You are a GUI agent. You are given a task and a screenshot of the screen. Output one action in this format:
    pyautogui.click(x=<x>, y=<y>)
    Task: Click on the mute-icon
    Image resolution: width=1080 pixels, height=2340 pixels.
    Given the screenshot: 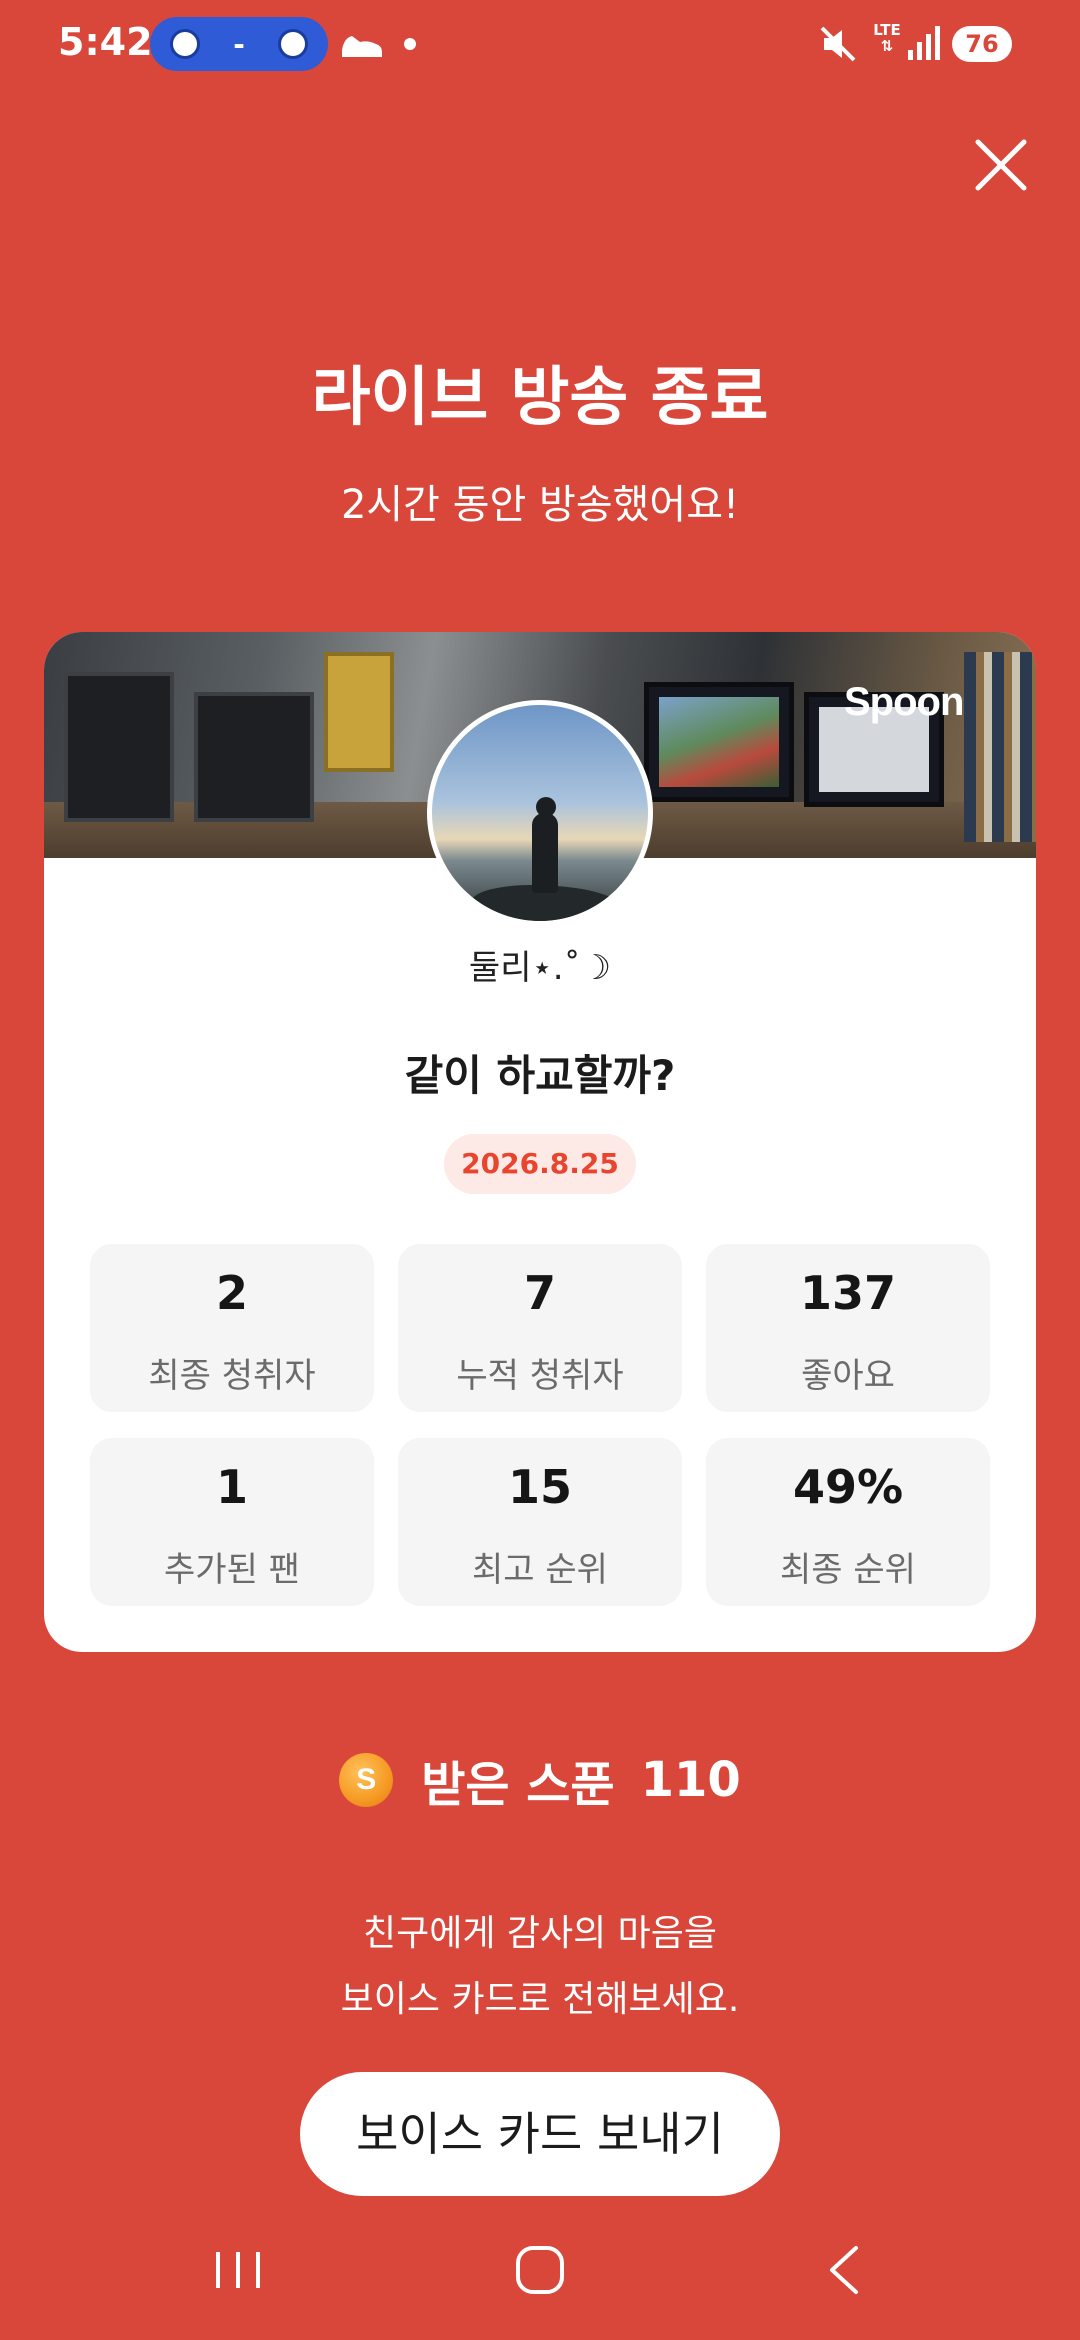 What is the action you would take?
    pyautogui.click(x=838, y=44)
    